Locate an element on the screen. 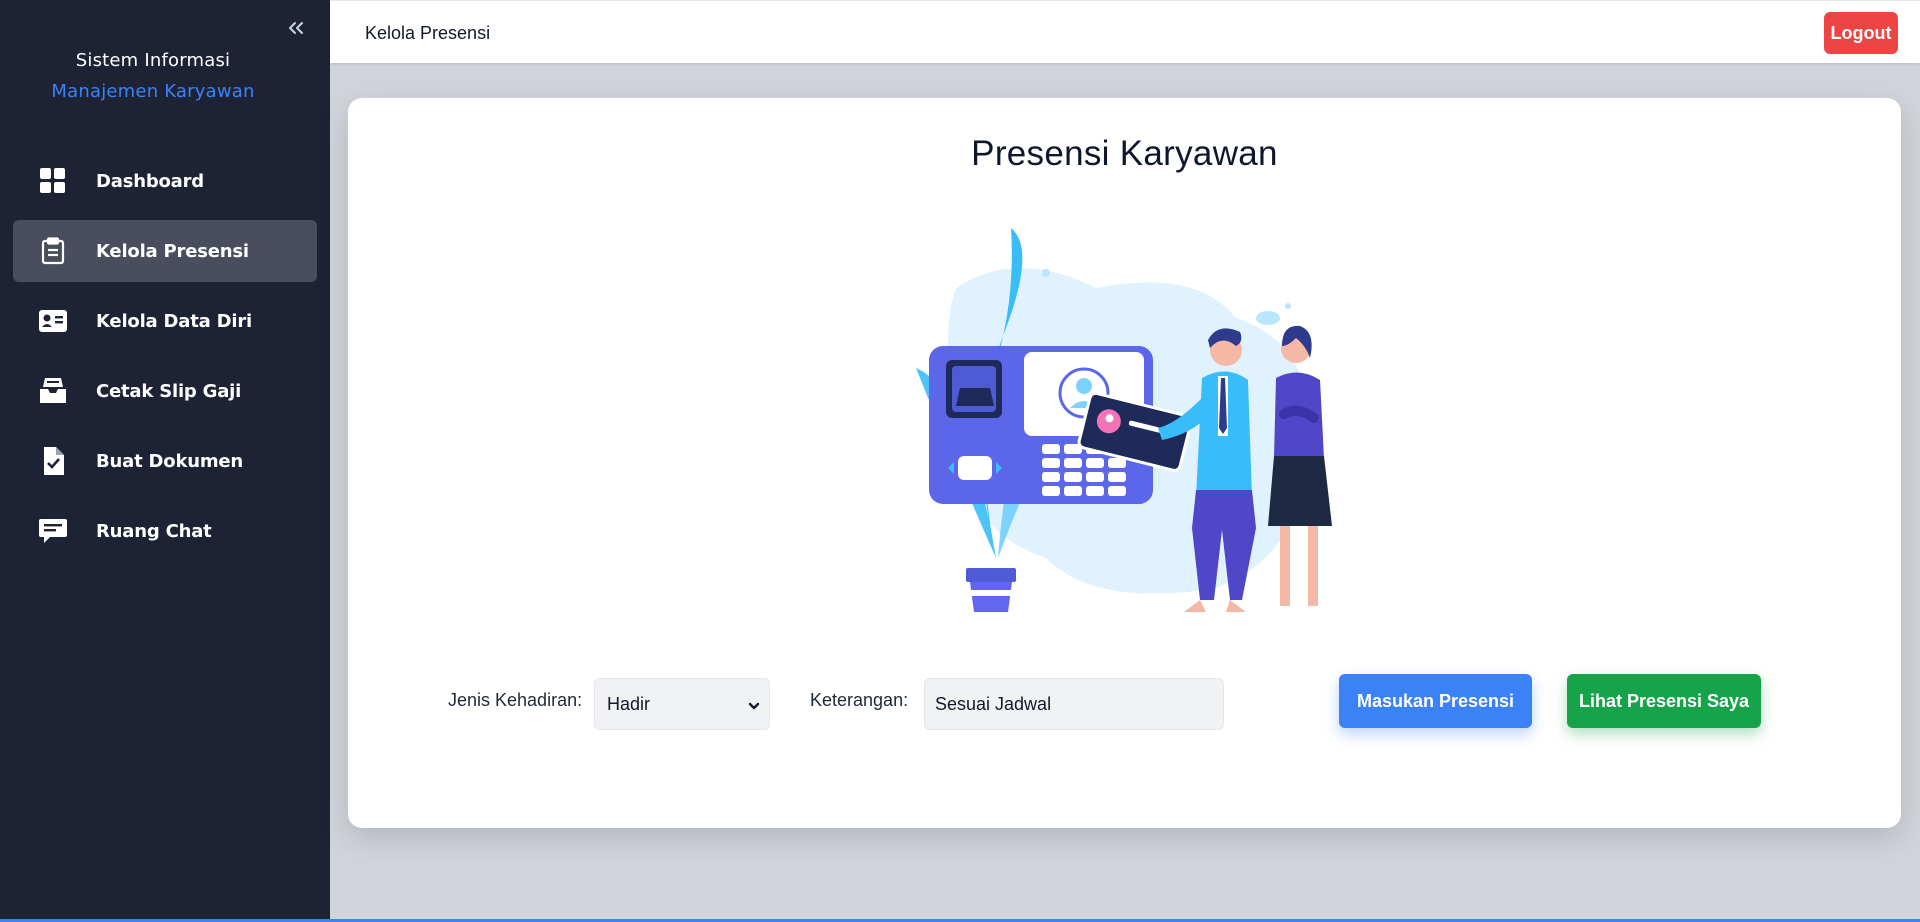 This screenshot has height=922, width=1920. page-title: Presensi Karyawan is located at coordinates (1124, 153).